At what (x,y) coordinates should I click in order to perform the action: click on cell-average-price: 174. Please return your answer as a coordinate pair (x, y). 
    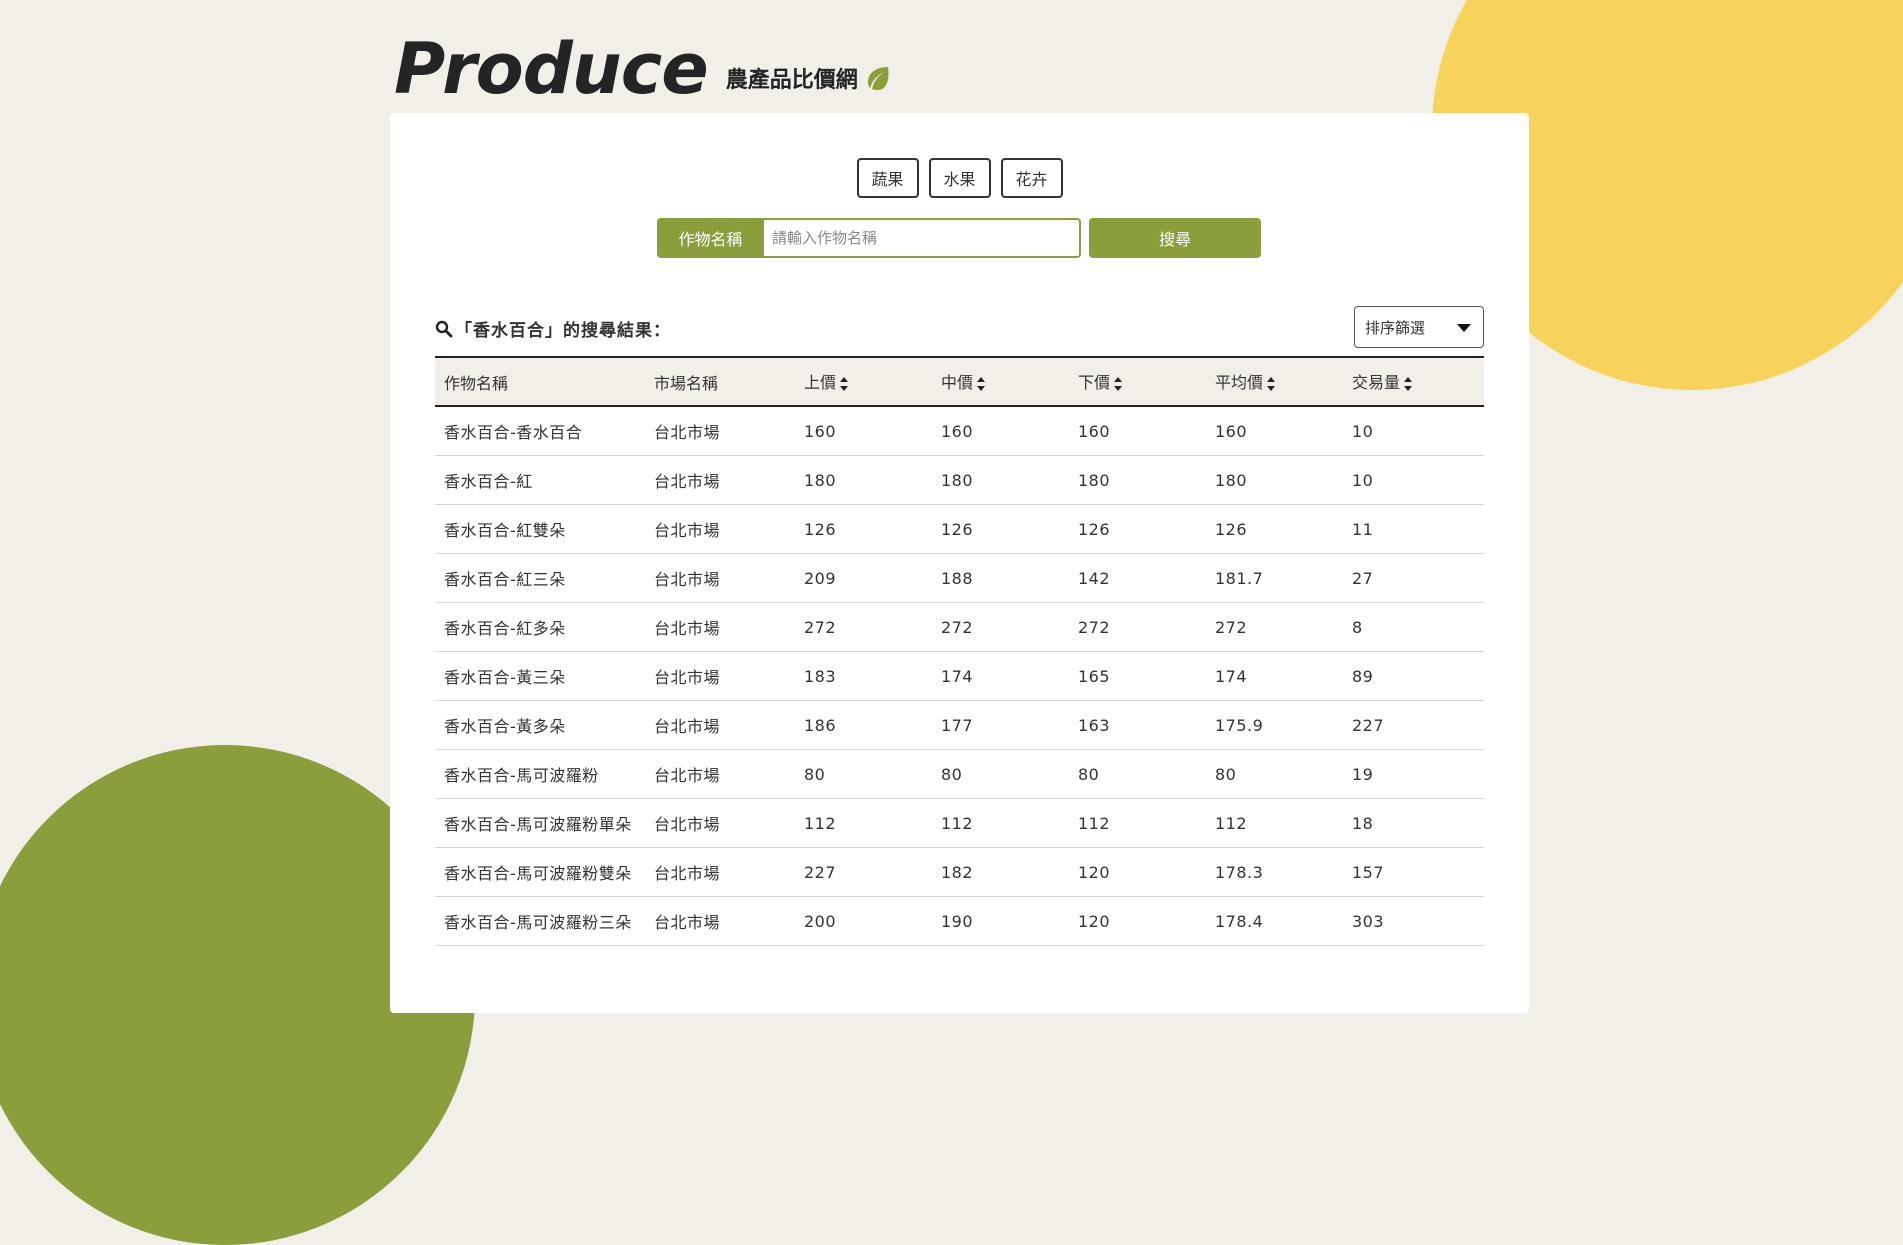
    Looking at the image, I should click on (1274, 676).